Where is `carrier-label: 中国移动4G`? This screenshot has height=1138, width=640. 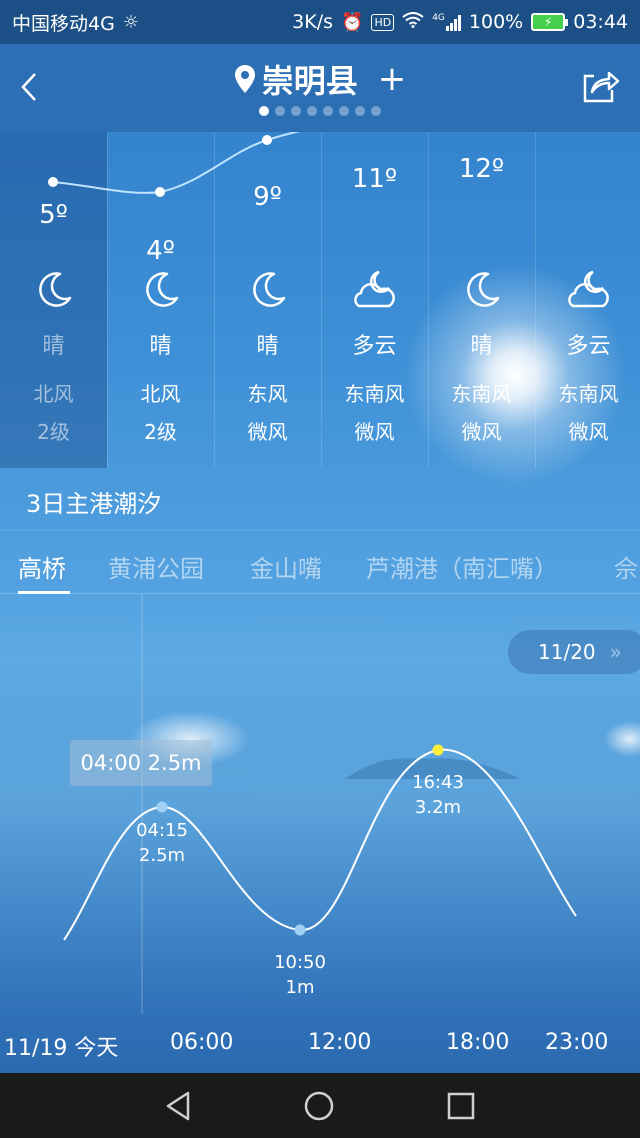 carrier-label: 中国移动4G is located at coordinates (63, 23).